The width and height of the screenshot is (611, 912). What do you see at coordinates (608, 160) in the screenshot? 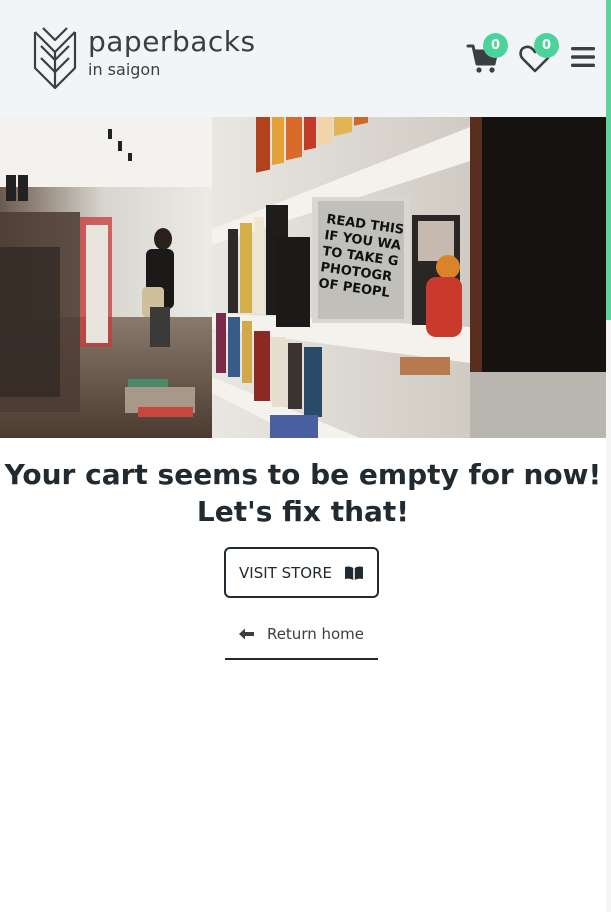
I see `scrollbar-thumb` at bounding box center [608, 160].